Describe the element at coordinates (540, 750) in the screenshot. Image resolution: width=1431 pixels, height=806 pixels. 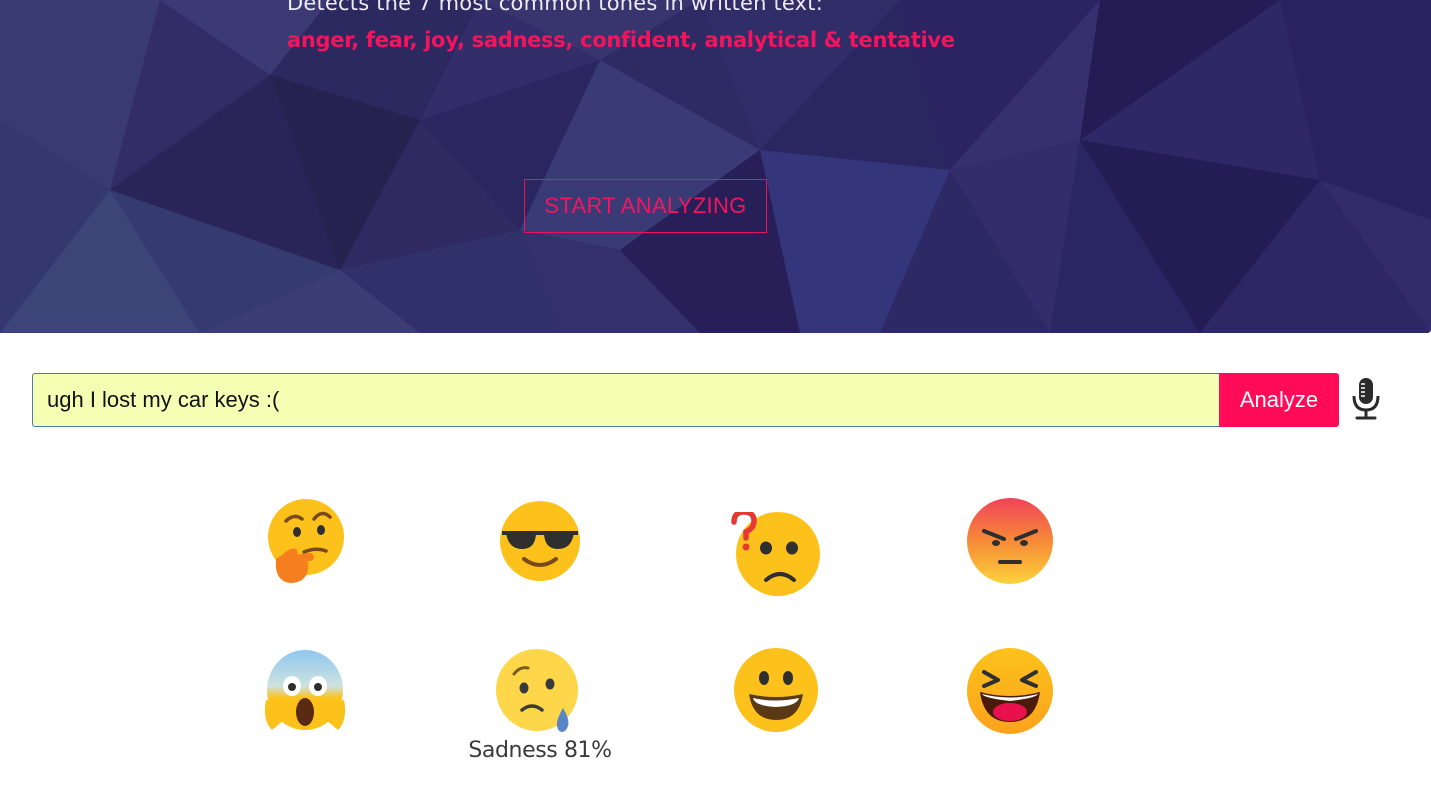
I see `result-label: Sadness 81%` at that location.